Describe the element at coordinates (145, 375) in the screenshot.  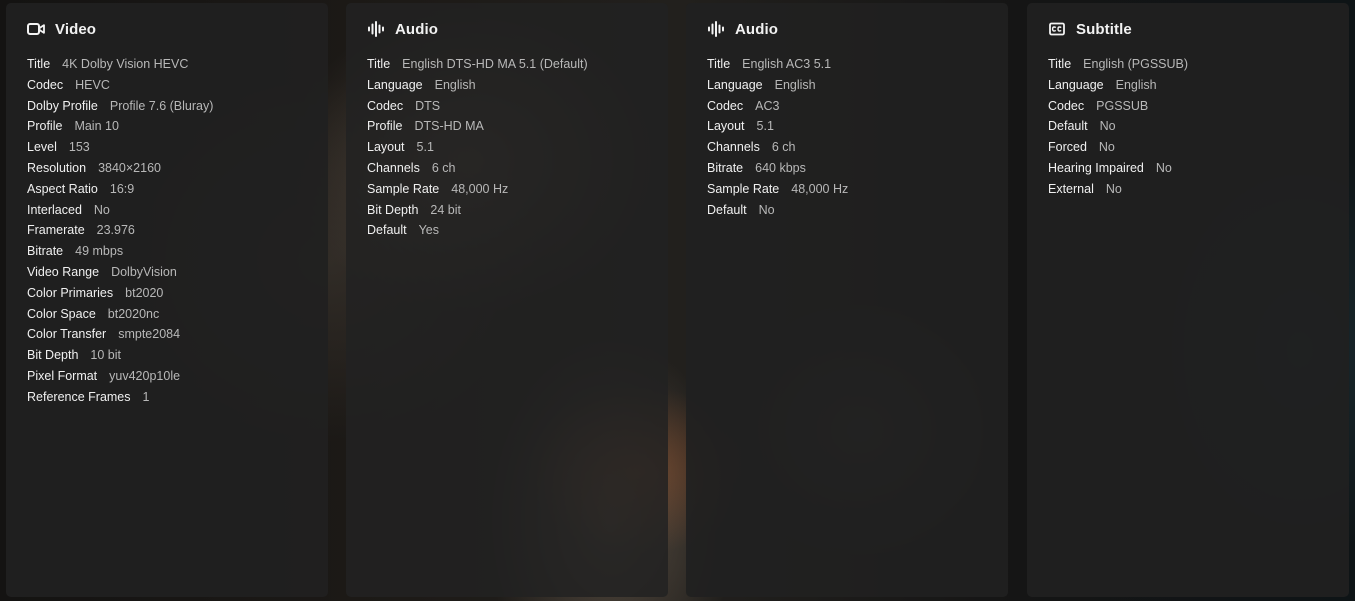
I see `property-value: yuv420p10le` at that location.